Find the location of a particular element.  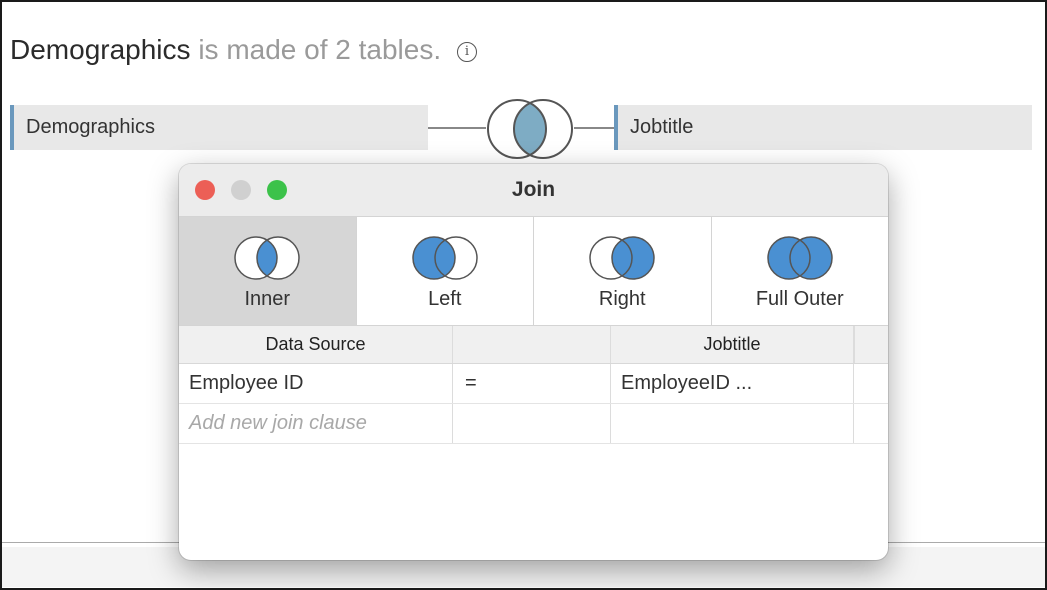

join-type-full-outer: Full Outer is located at coordinates (799, 271).